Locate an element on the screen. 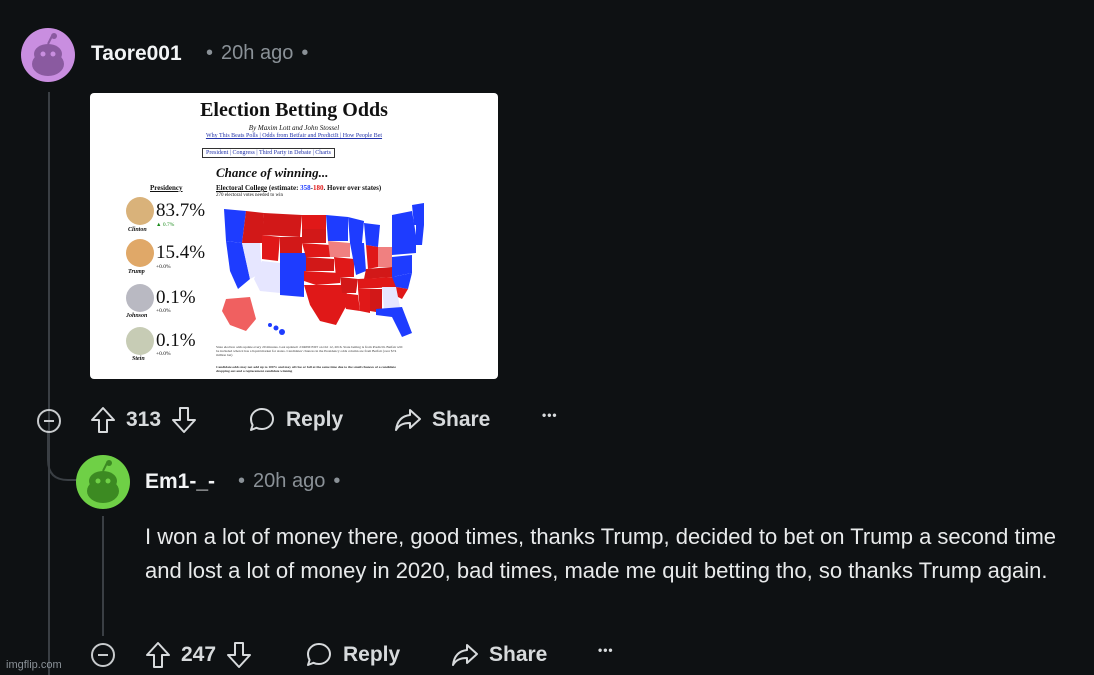 The height and width of the screenshot is (675, 1094). state-mi is located at coordinates (372, 235).